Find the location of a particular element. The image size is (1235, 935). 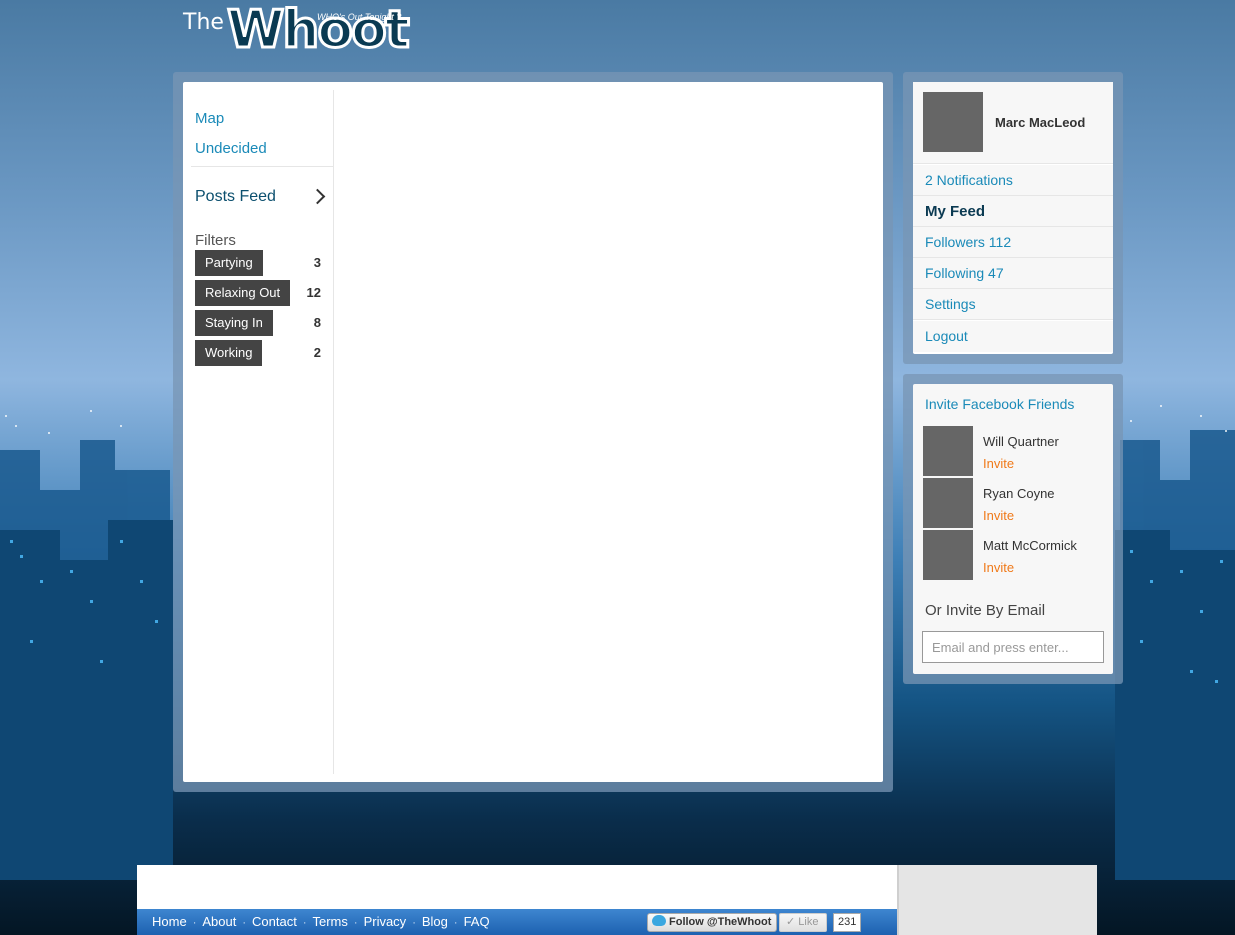

posts-feed-item: Posts Feed is located at coordinates (260, 200).